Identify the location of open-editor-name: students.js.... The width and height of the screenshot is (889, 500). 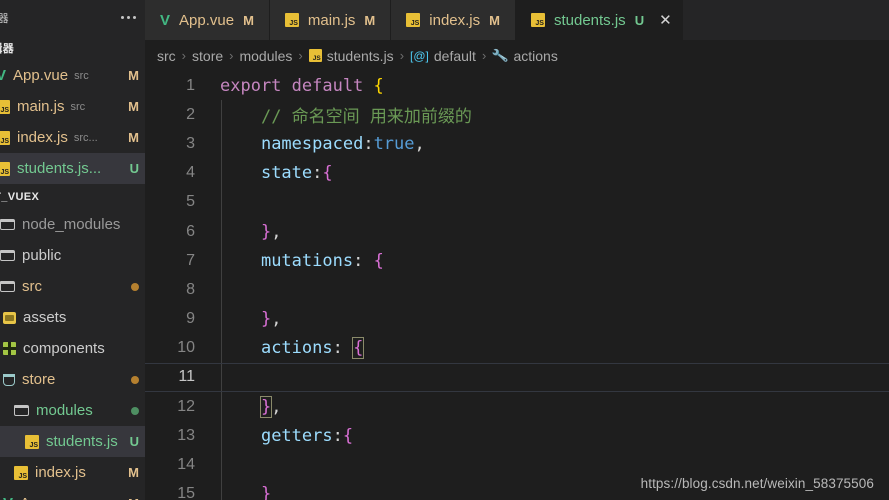
(59, 168).